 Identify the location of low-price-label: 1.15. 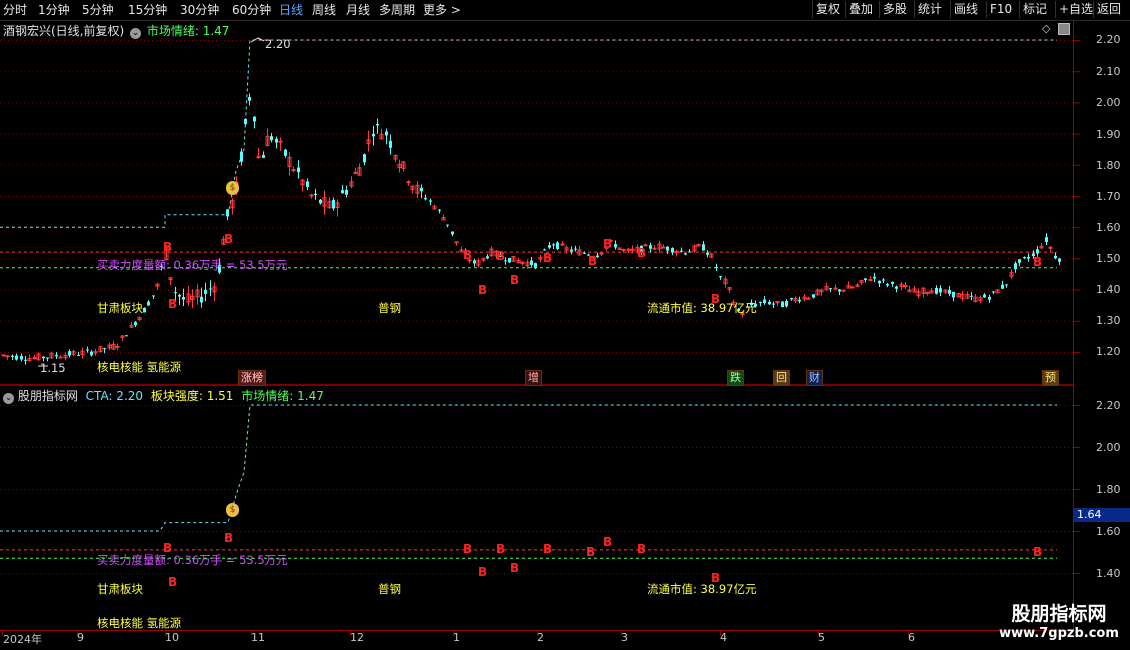
(53, 368).